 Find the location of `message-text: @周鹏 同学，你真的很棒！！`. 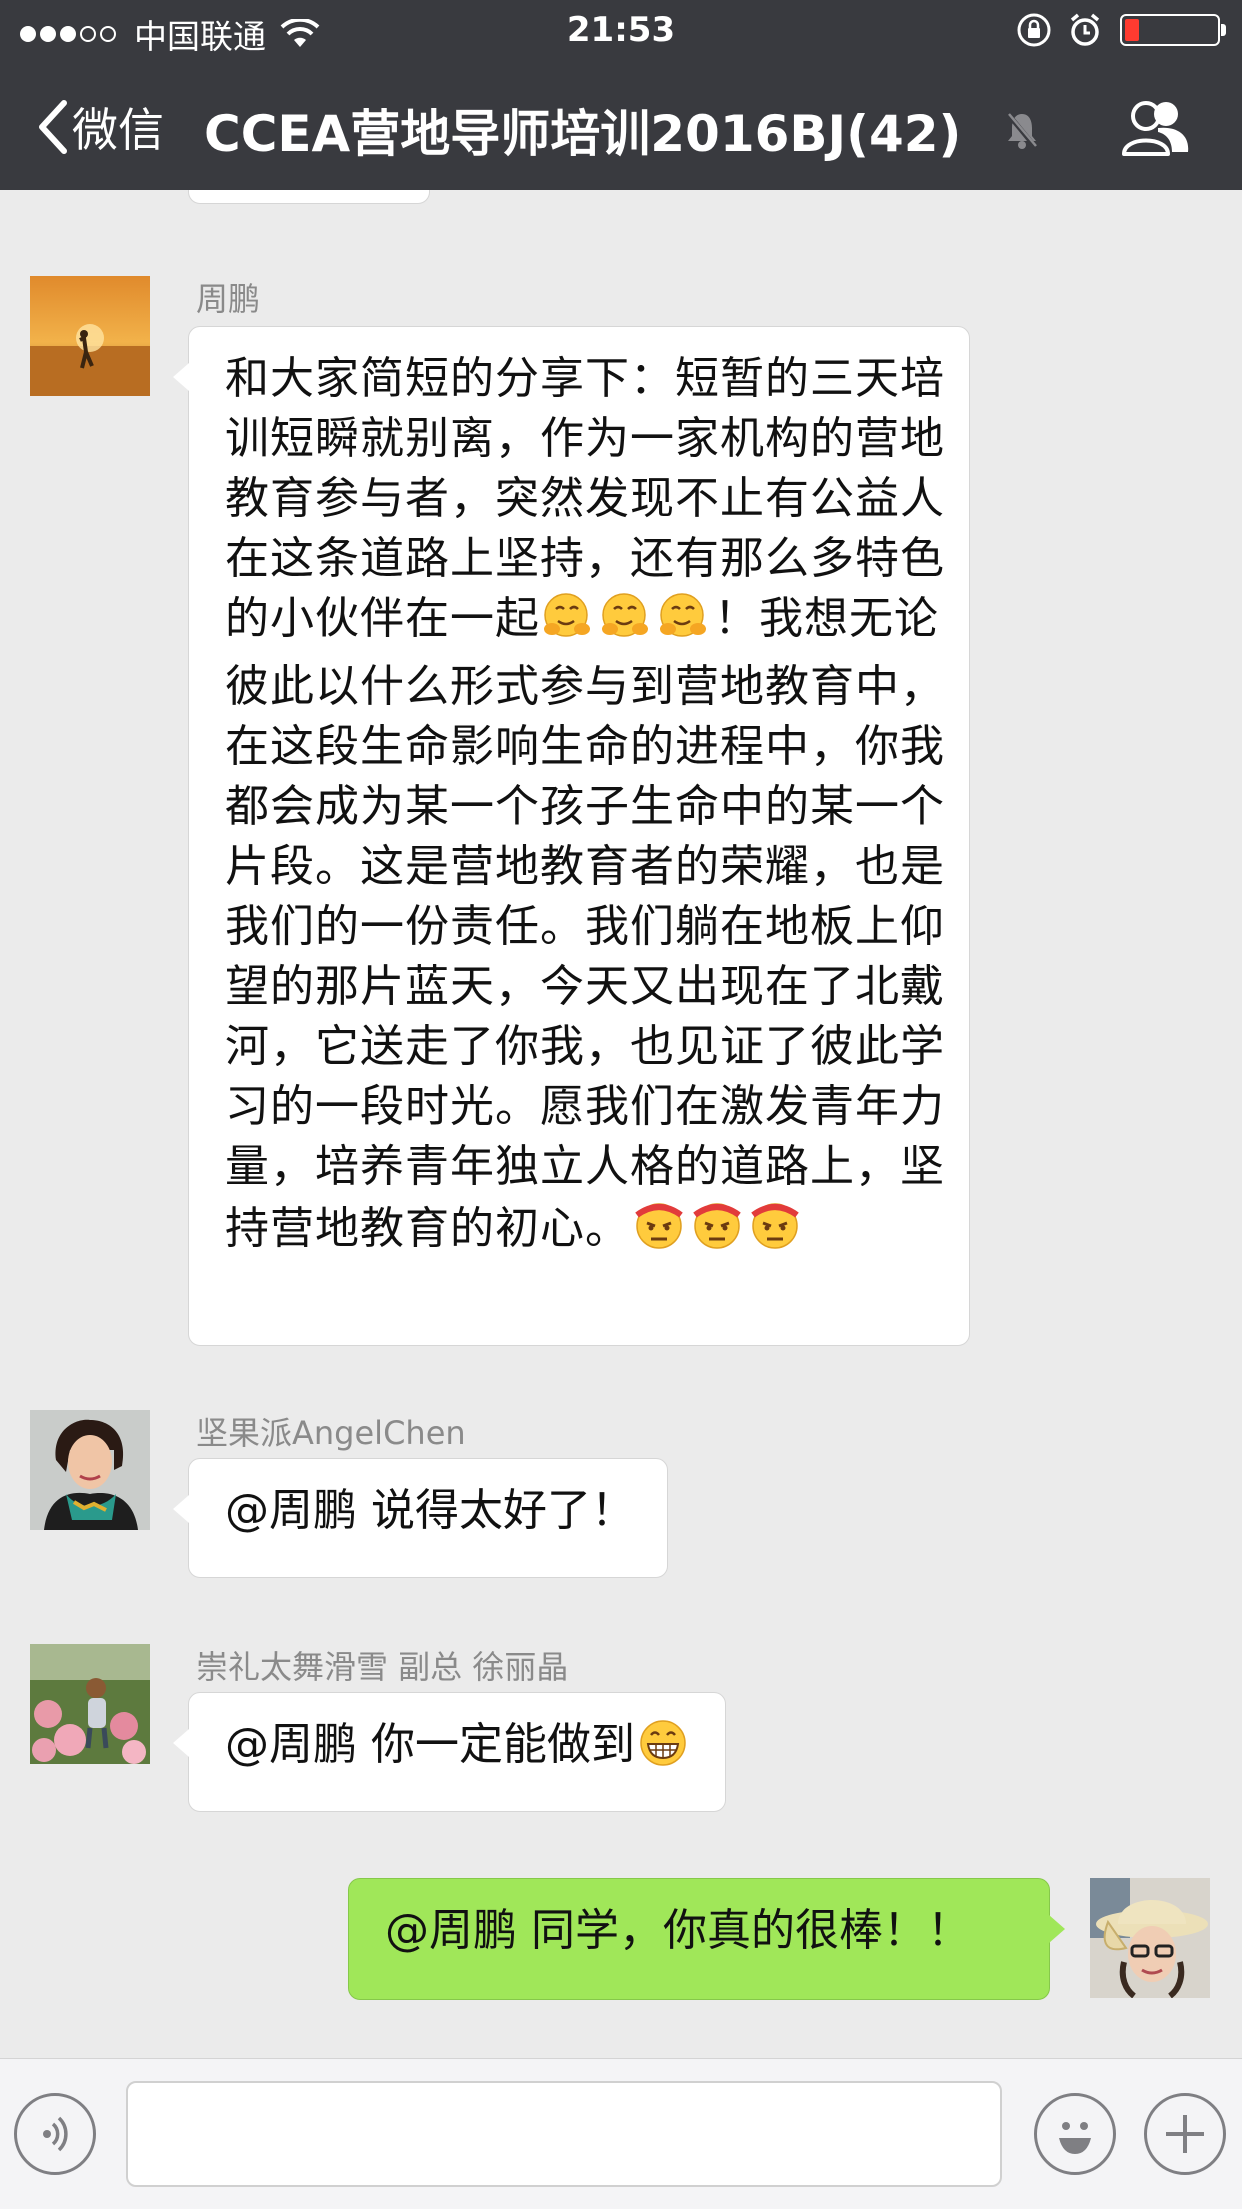

message-text: @周鹏 同学，你真的很棒！！ is located at coordinates (678, 1930).